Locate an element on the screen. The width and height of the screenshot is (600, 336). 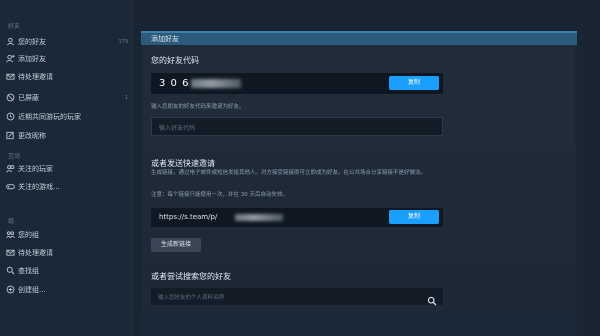
person-icon is located at coordinates (10, 41).